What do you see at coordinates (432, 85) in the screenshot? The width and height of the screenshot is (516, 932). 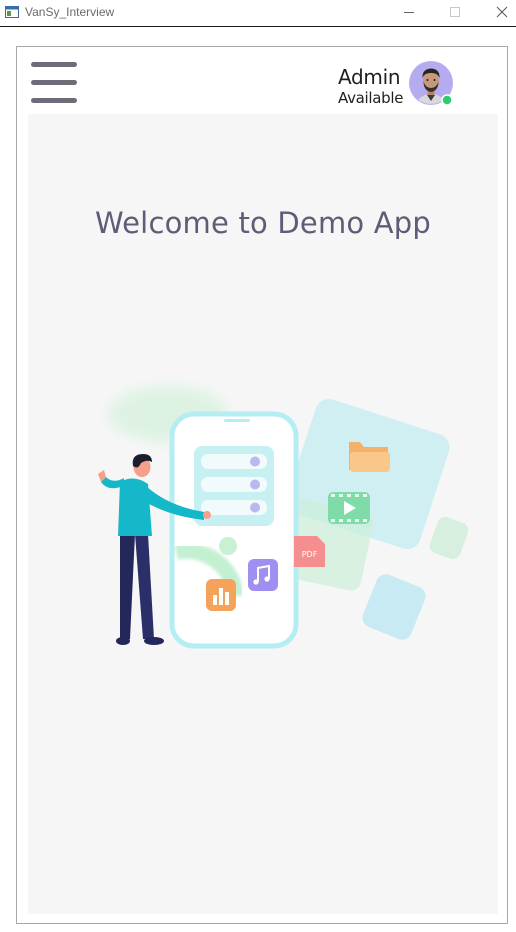 I see `avatar` at bounding box center [432, 85].